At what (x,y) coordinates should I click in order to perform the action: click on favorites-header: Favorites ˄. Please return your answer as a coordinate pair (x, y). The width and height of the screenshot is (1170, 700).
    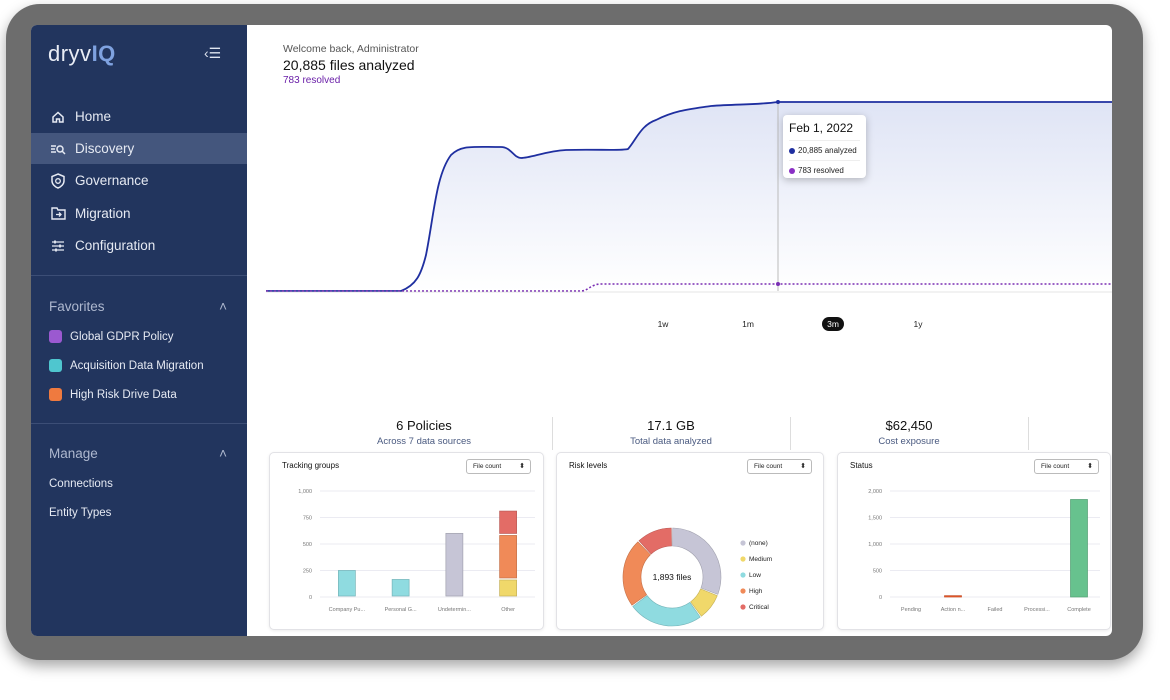
    Looking at the image, I should click on (138, 306).